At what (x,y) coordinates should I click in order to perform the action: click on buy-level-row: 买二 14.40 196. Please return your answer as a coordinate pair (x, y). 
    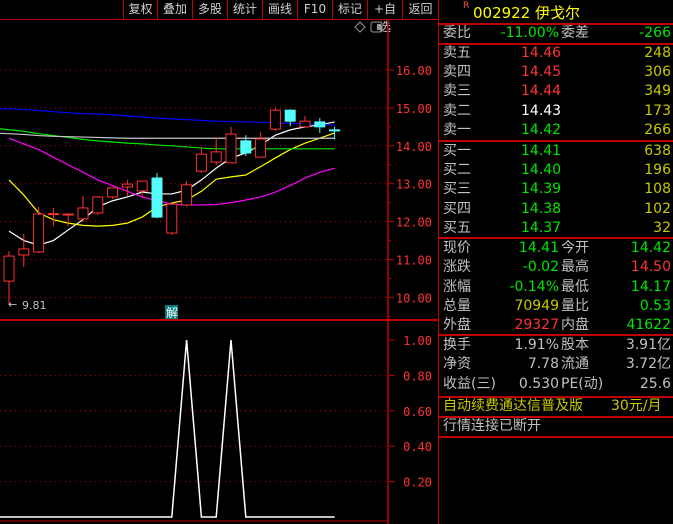
    Looking at the image, I should click on (557, 170).